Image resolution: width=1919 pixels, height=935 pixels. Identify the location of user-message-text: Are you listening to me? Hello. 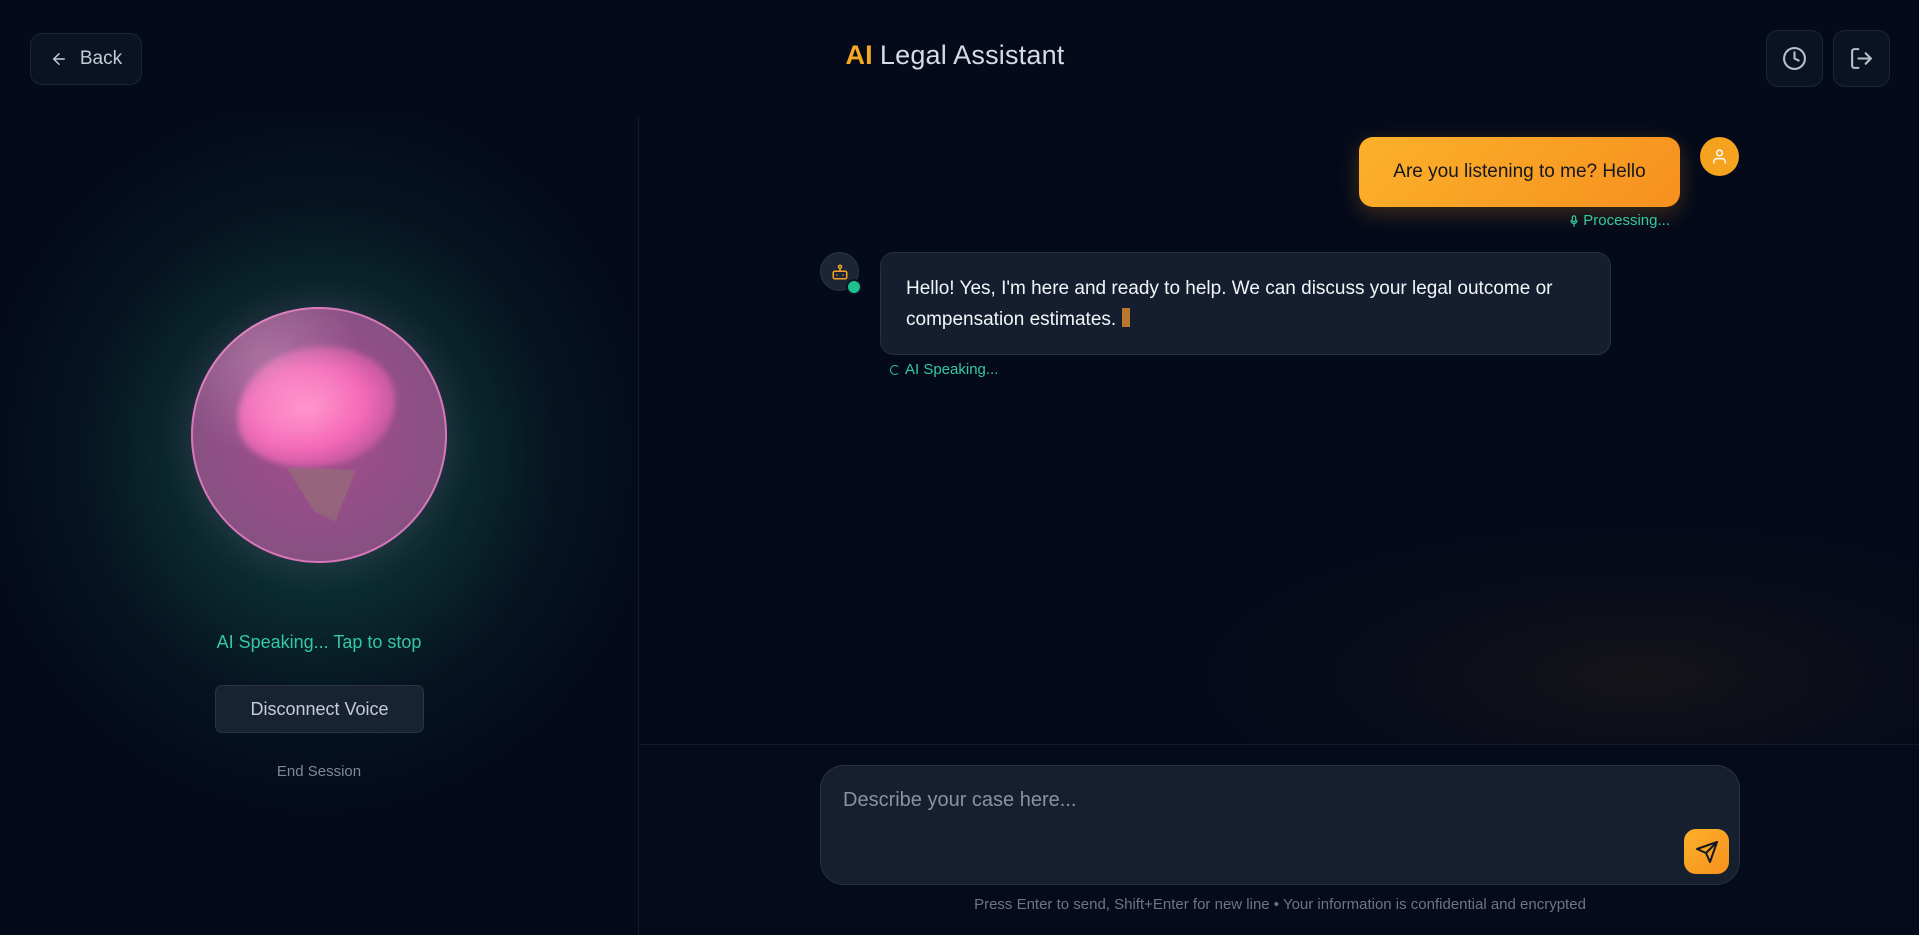
(1519, 171).